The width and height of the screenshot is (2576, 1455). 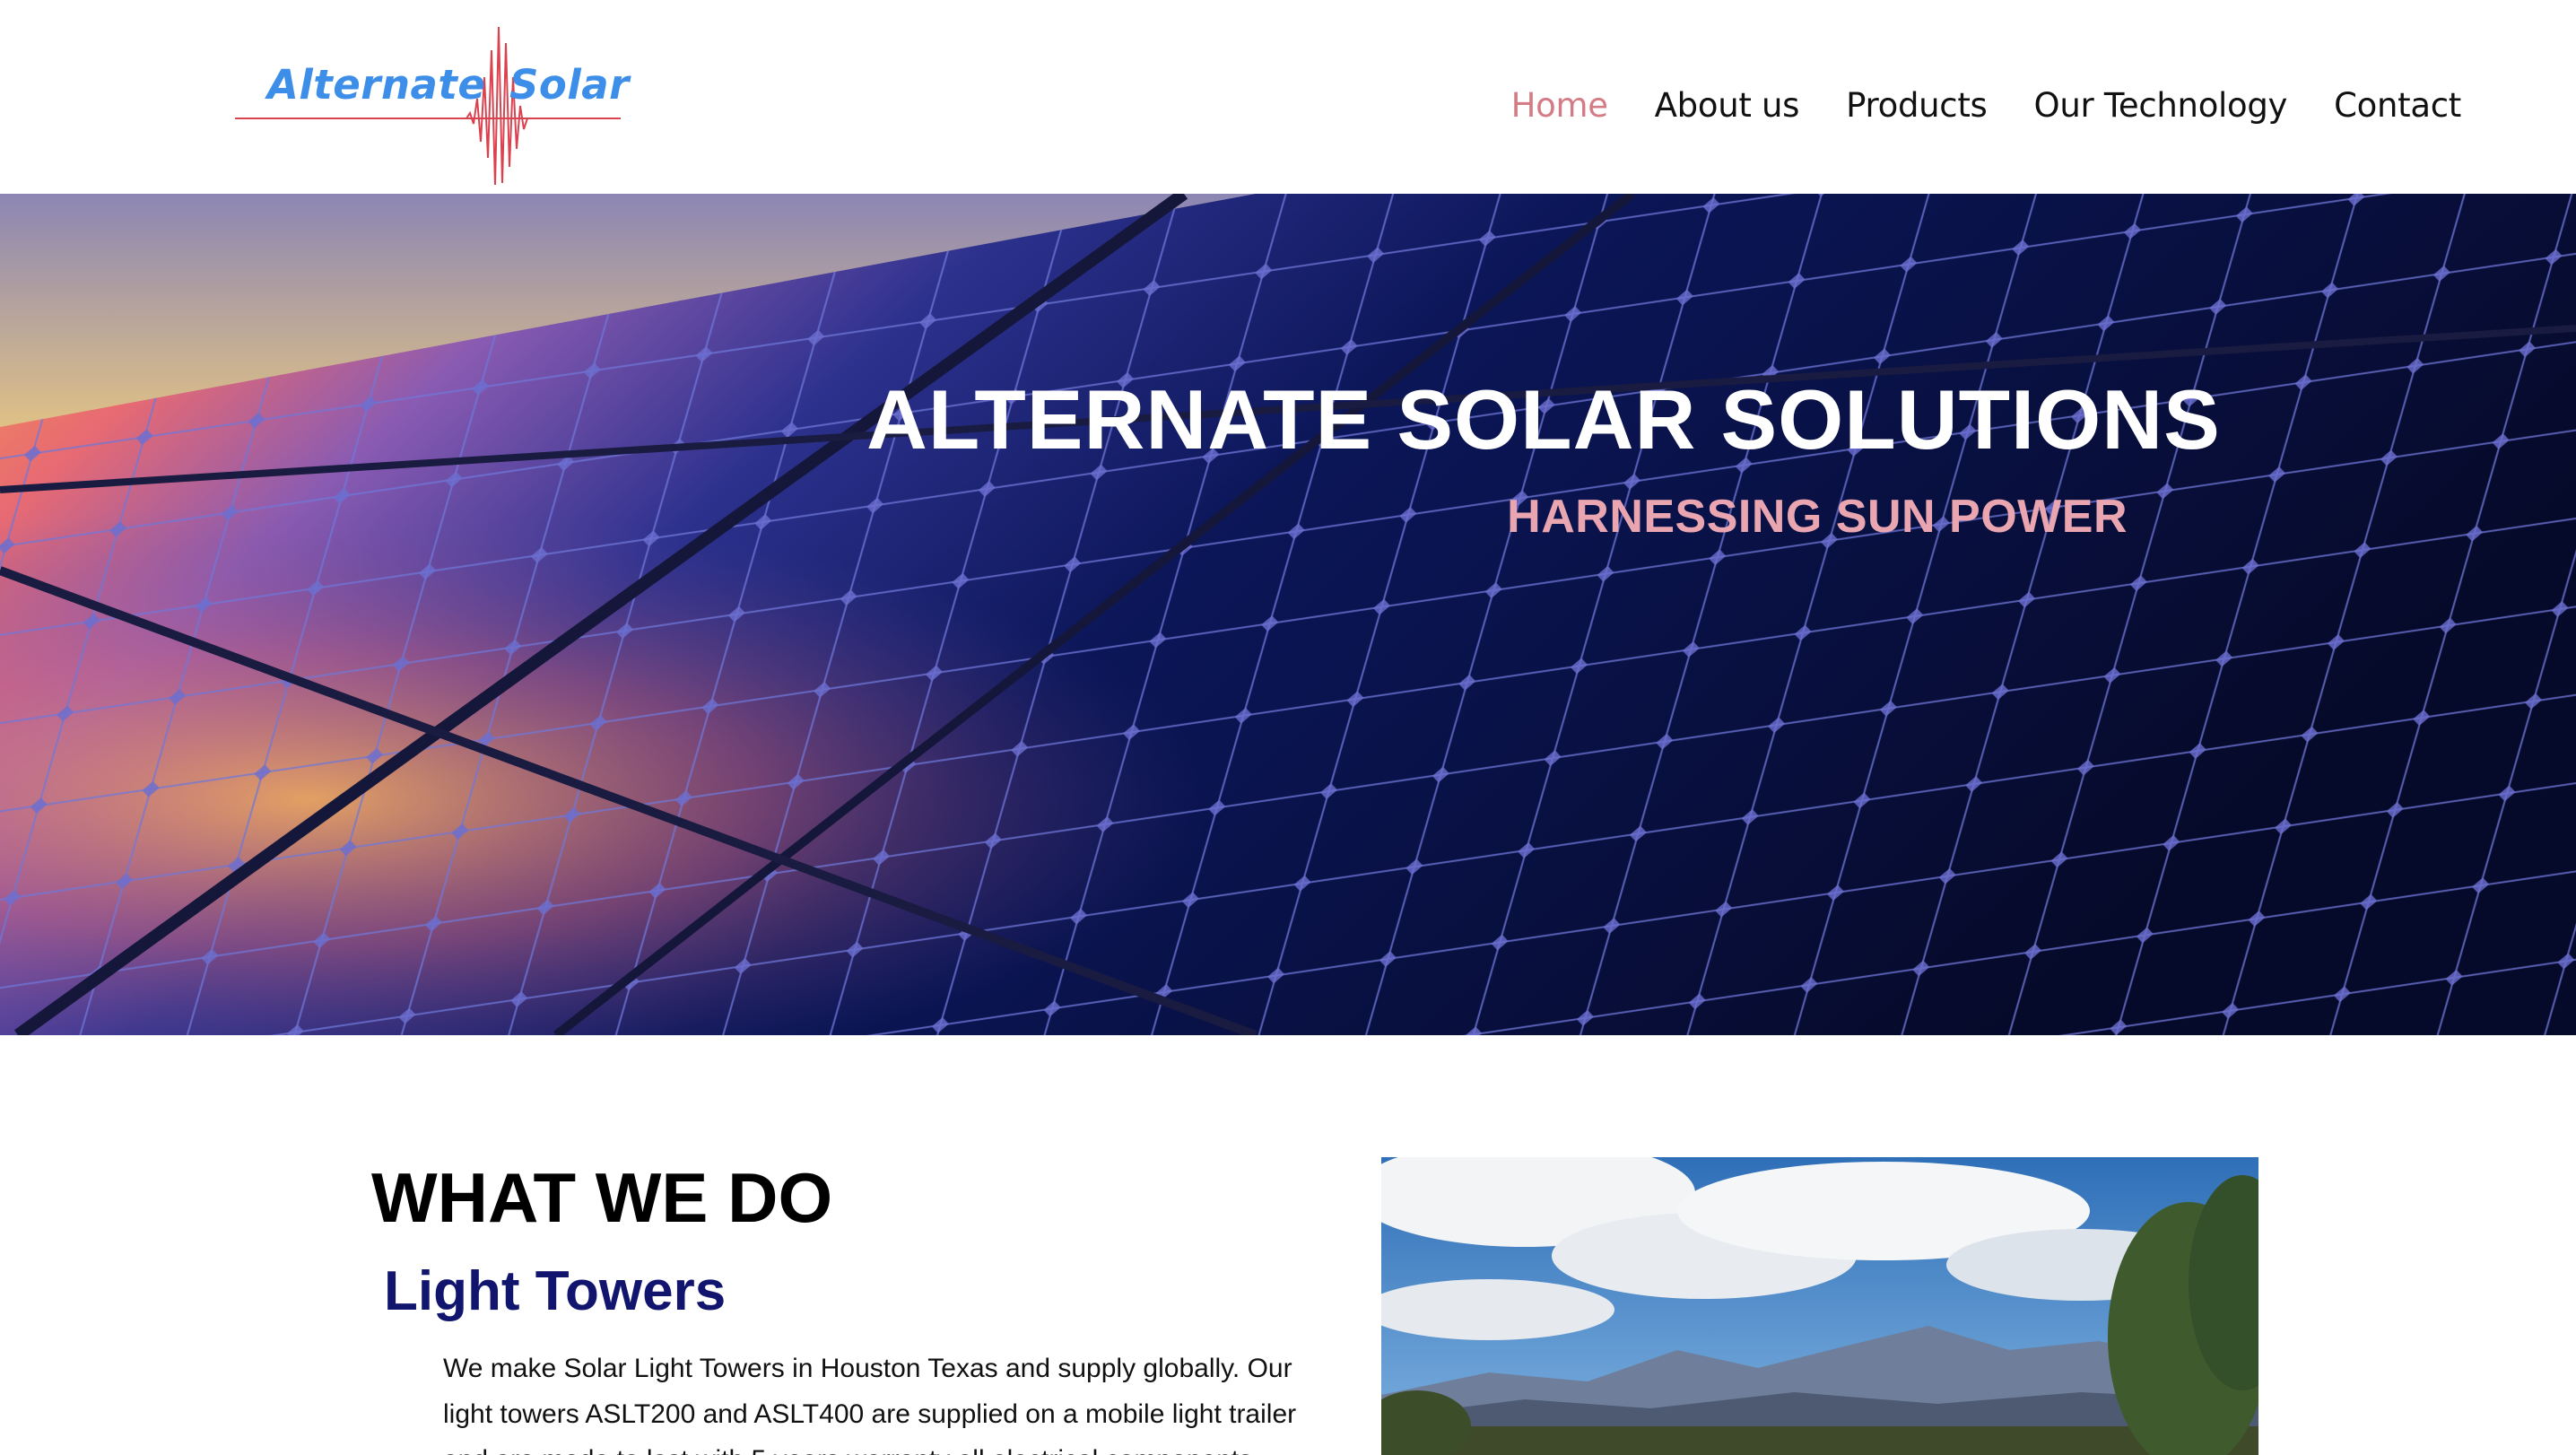 I want to click on hero-title: ALTERNATE SOLAR SOLUTIONS, so click(x=1543, y=419).